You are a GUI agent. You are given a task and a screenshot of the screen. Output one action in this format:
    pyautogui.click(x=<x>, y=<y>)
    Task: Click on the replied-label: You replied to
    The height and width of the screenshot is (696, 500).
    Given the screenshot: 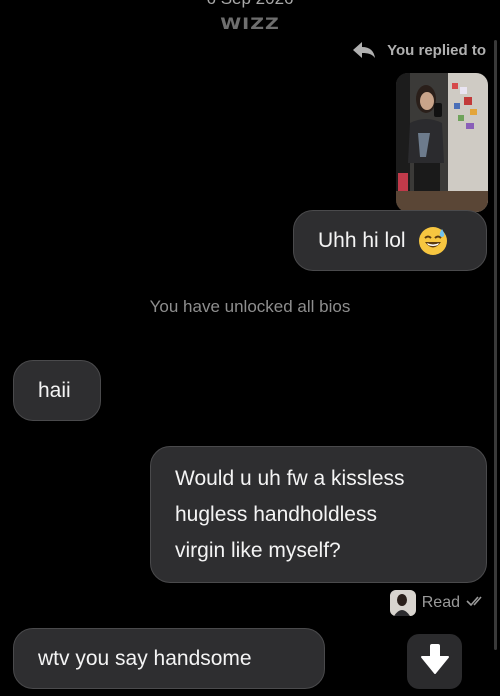 What is the action you would take?
    pyautogui.click(x=436, y=50)
    